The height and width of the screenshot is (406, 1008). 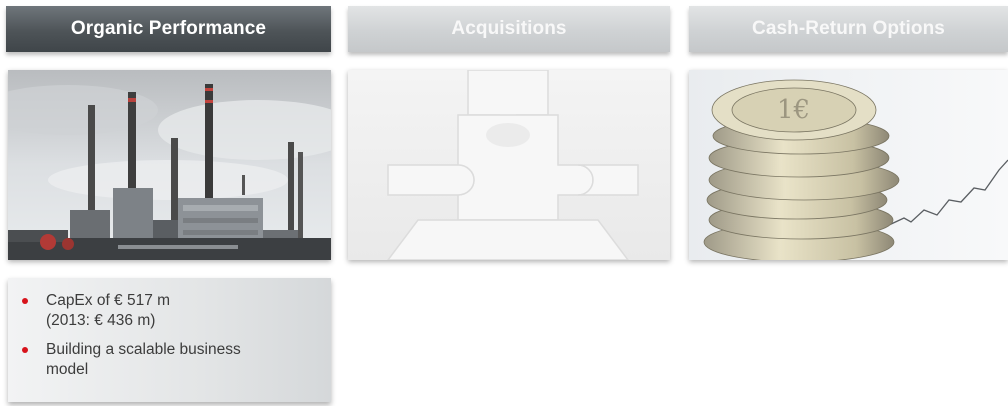 I want to click on industrial-plant-image, so click(x=169, y=165).